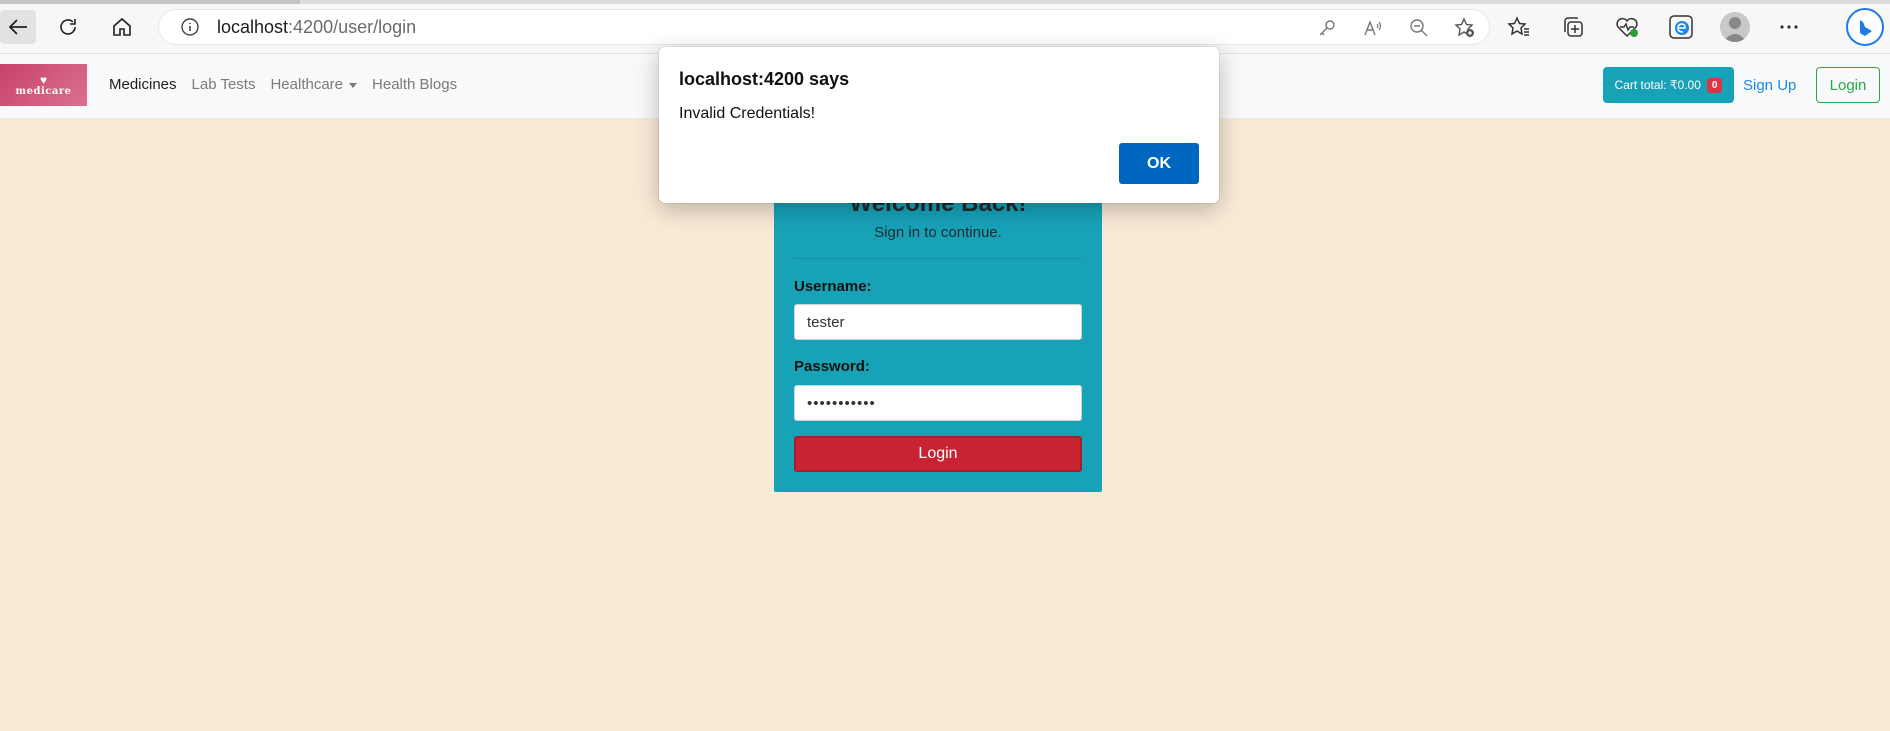  I want to click on zoom-out-icon, so click(1419, 28).